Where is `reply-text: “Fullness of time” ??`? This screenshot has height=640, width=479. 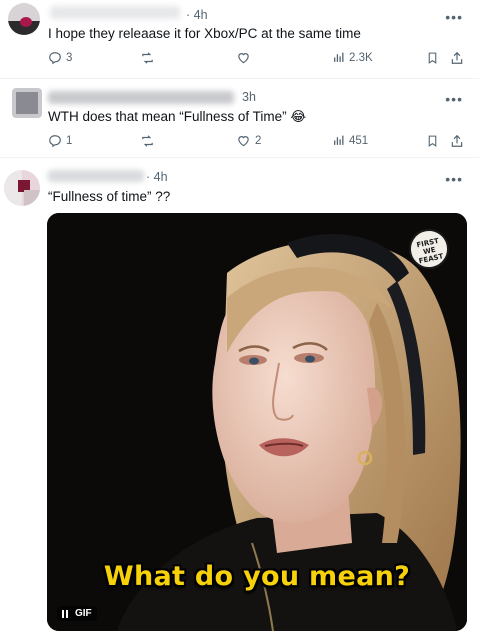
reply-text: “Fullness of time” ?? is located at coordinates (109, 196).